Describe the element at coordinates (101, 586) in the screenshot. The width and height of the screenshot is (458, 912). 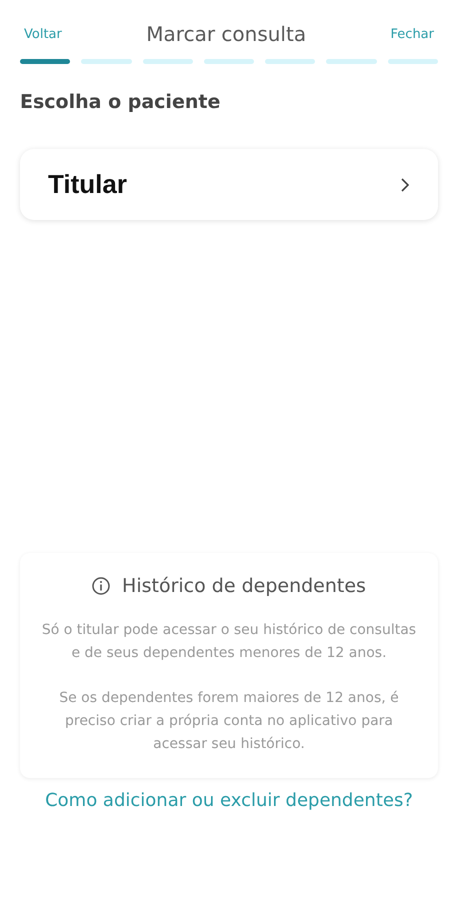
I see `info-icon` at that location.